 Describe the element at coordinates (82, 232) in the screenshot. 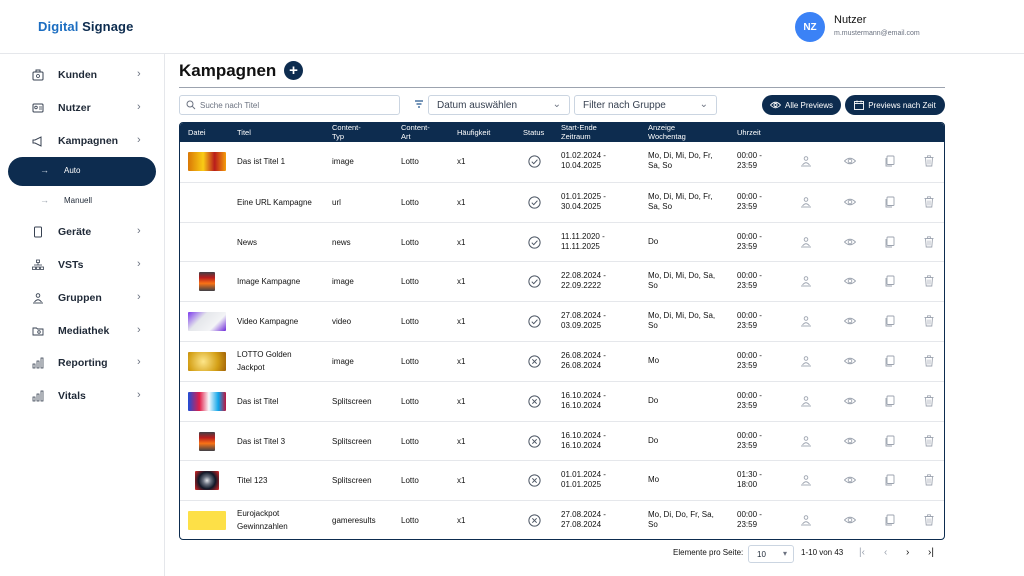

I see `sidebar-item-geraete: Geräte ›` at that location.